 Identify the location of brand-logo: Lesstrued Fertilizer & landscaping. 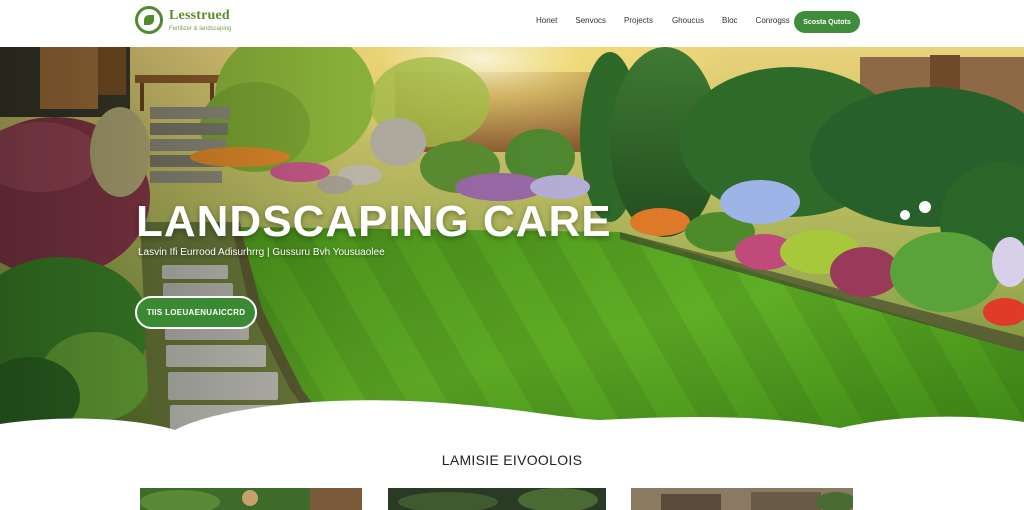
(183, 20).